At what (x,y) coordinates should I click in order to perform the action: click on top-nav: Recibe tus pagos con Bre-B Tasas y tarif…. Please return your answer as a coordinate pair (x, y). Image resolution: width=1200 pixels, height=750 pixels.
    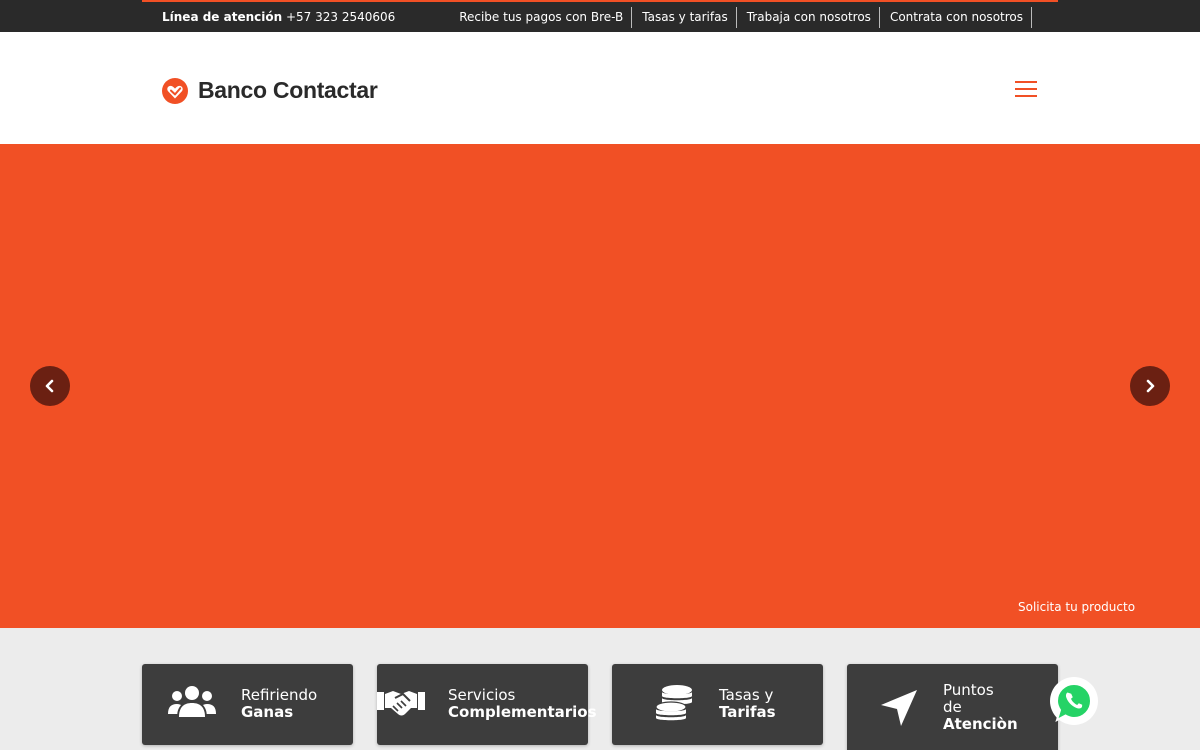
    Looking at the image, I should click on (745, 17).